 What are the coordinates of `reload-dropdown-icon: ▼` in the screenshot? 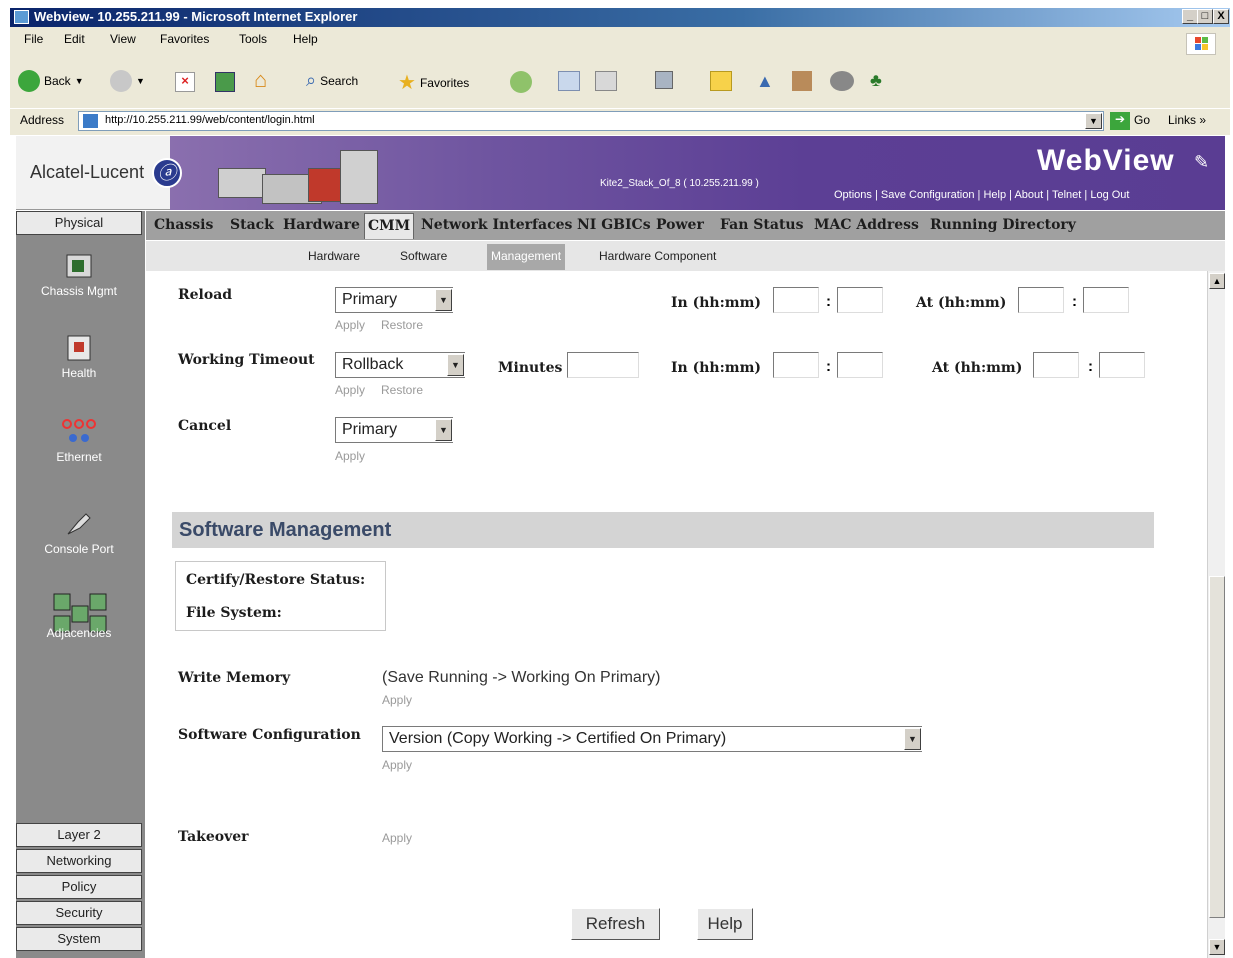 It's located at (443, 300).